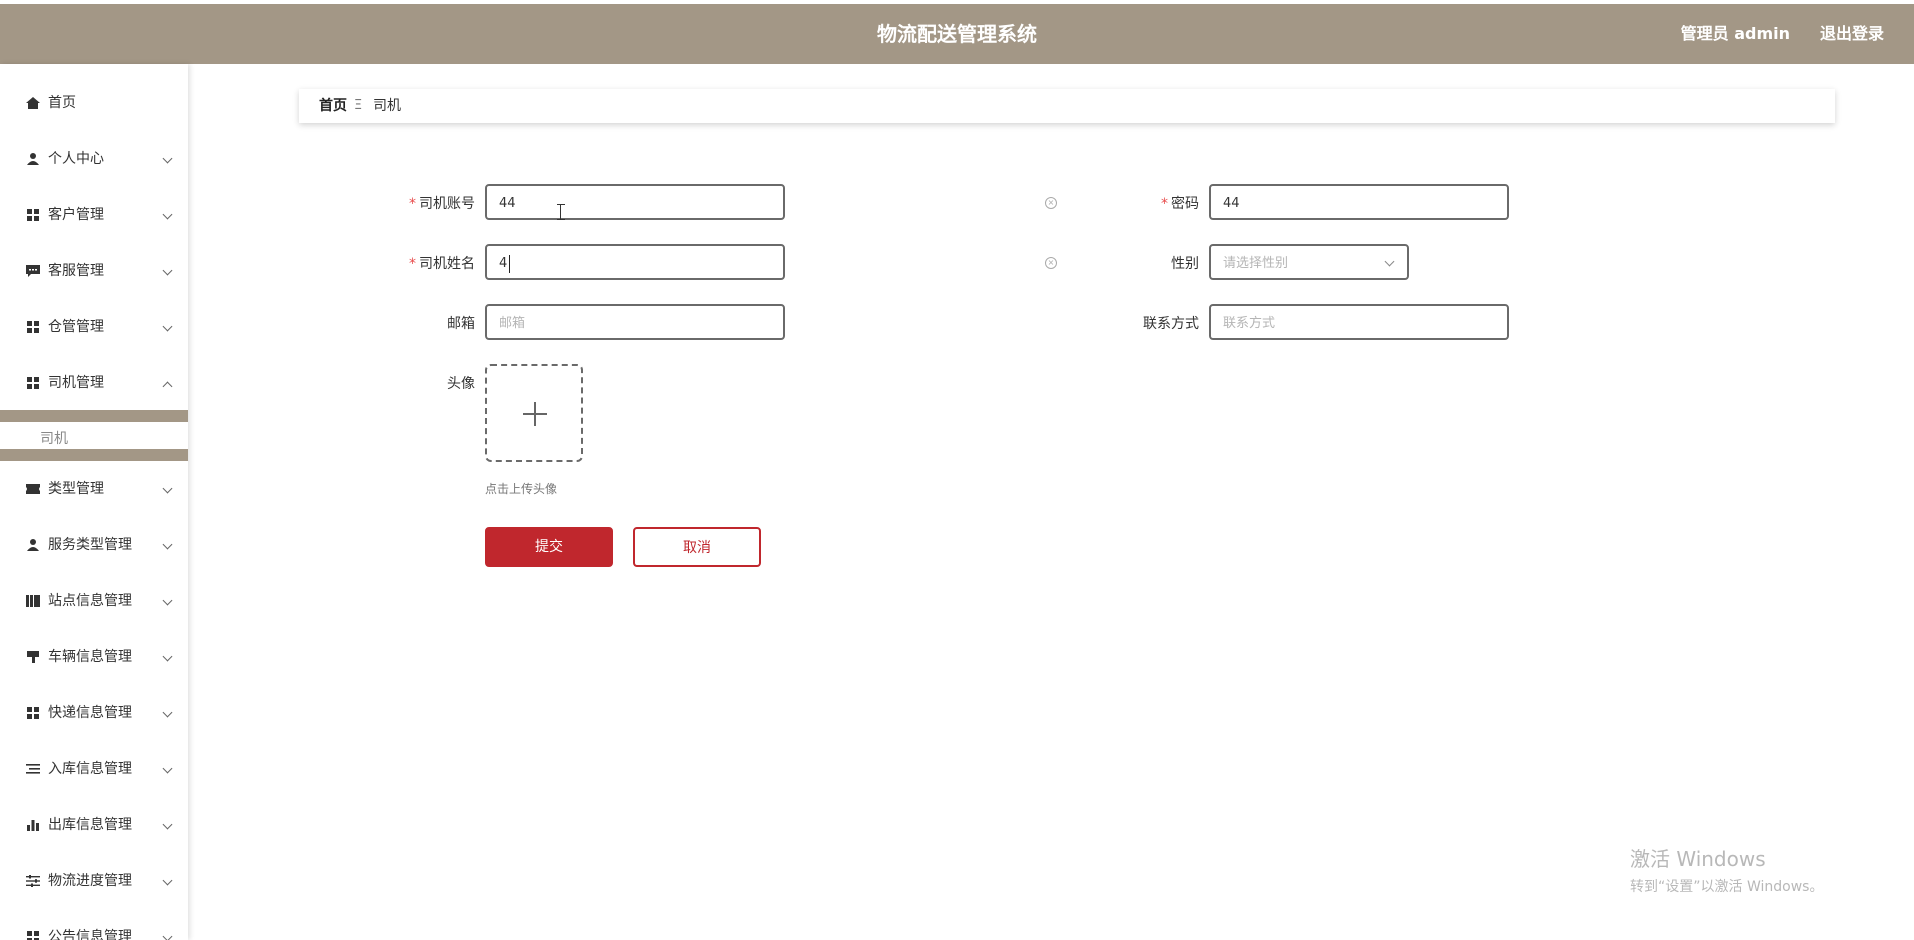 The image size is (1914, 940). I want to click on brush-icon, so click(33, 657).